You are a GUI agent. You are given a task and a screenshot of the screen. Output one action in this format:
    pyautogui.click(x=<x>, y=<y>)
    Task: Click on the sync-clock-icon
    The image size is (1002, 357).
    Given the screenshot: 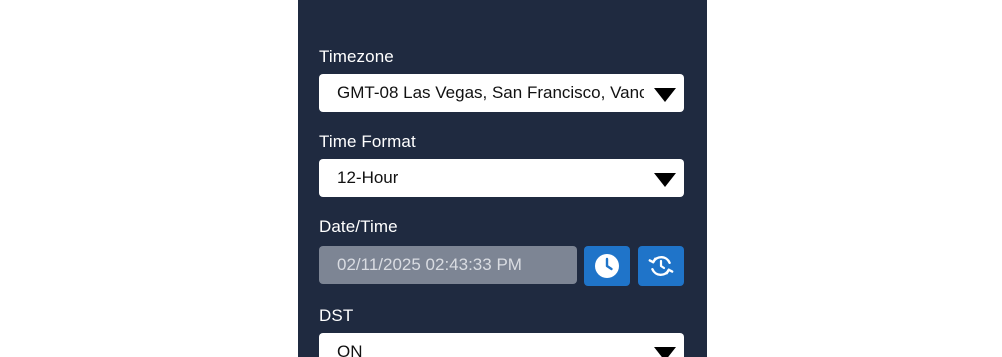 What is the action you would take?
    pyautogui.click(x=661, y=266)
    